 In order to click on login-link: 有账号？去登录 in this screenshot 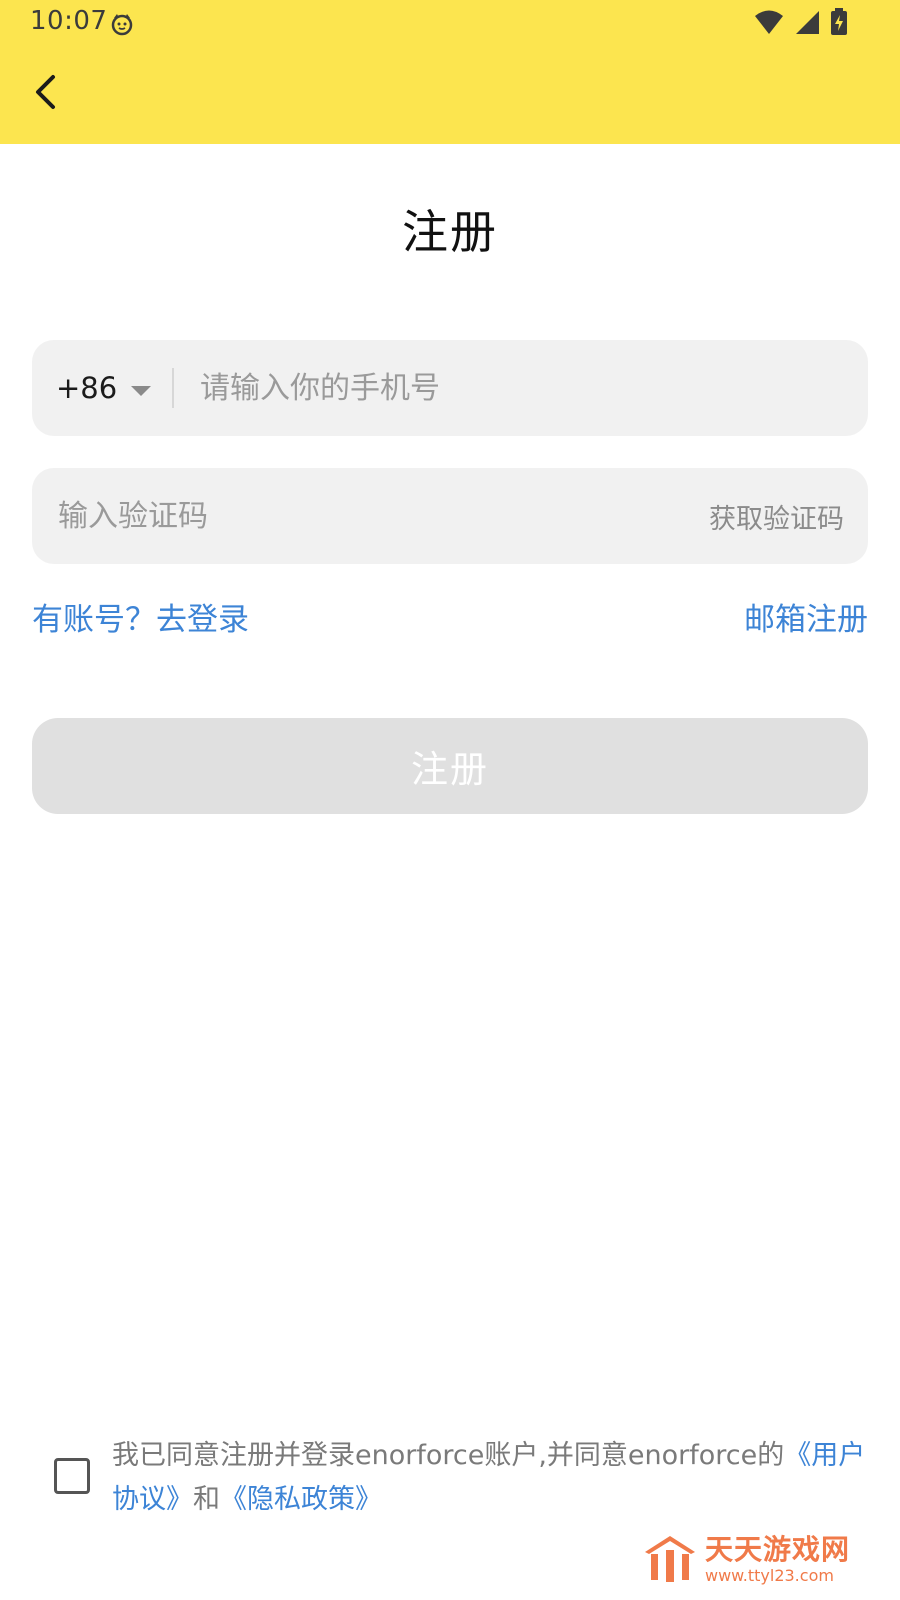, I will do `click(140, 616)`.